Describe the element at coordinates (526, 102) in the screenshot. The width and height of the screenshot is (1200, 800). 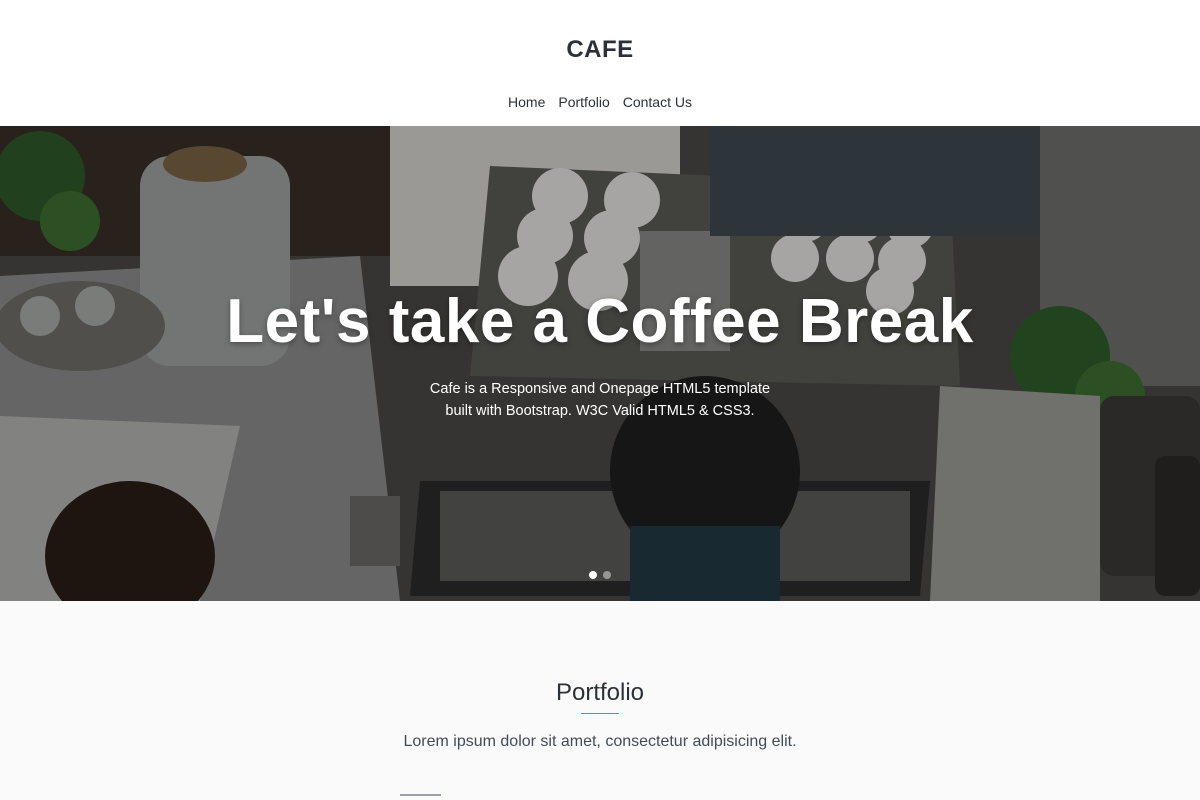
I see `nav-home: Home` at that location.